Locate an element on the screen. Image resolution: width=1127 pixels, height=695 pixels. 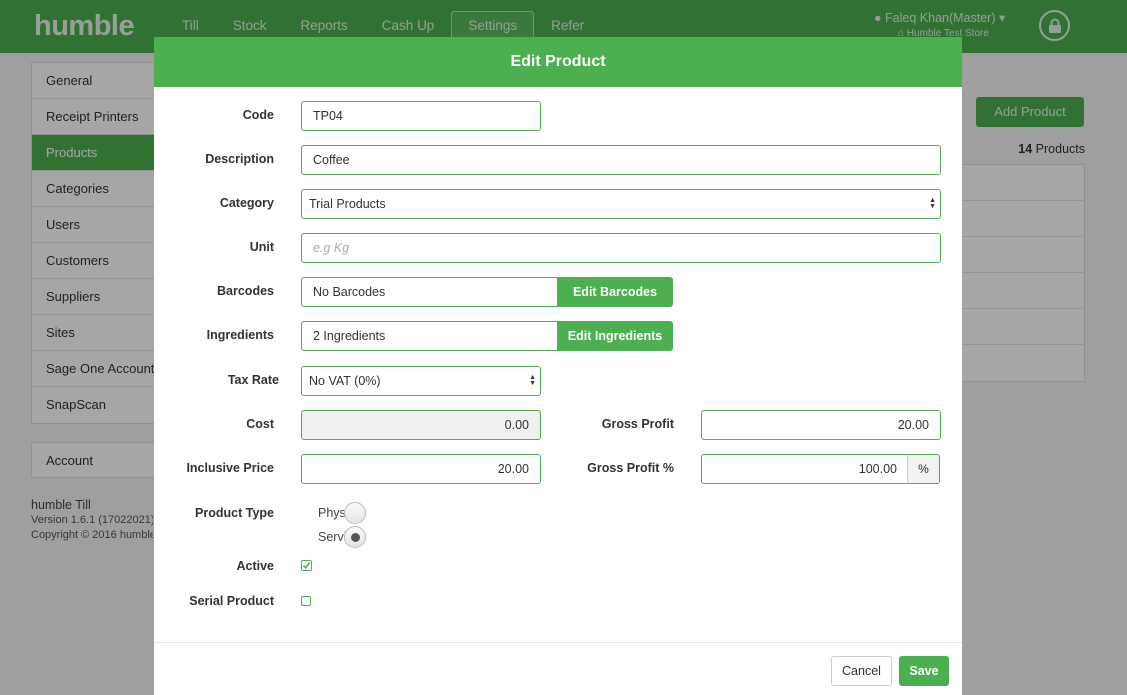
modal-title: Edit Product is located at coordinates (558, 62).